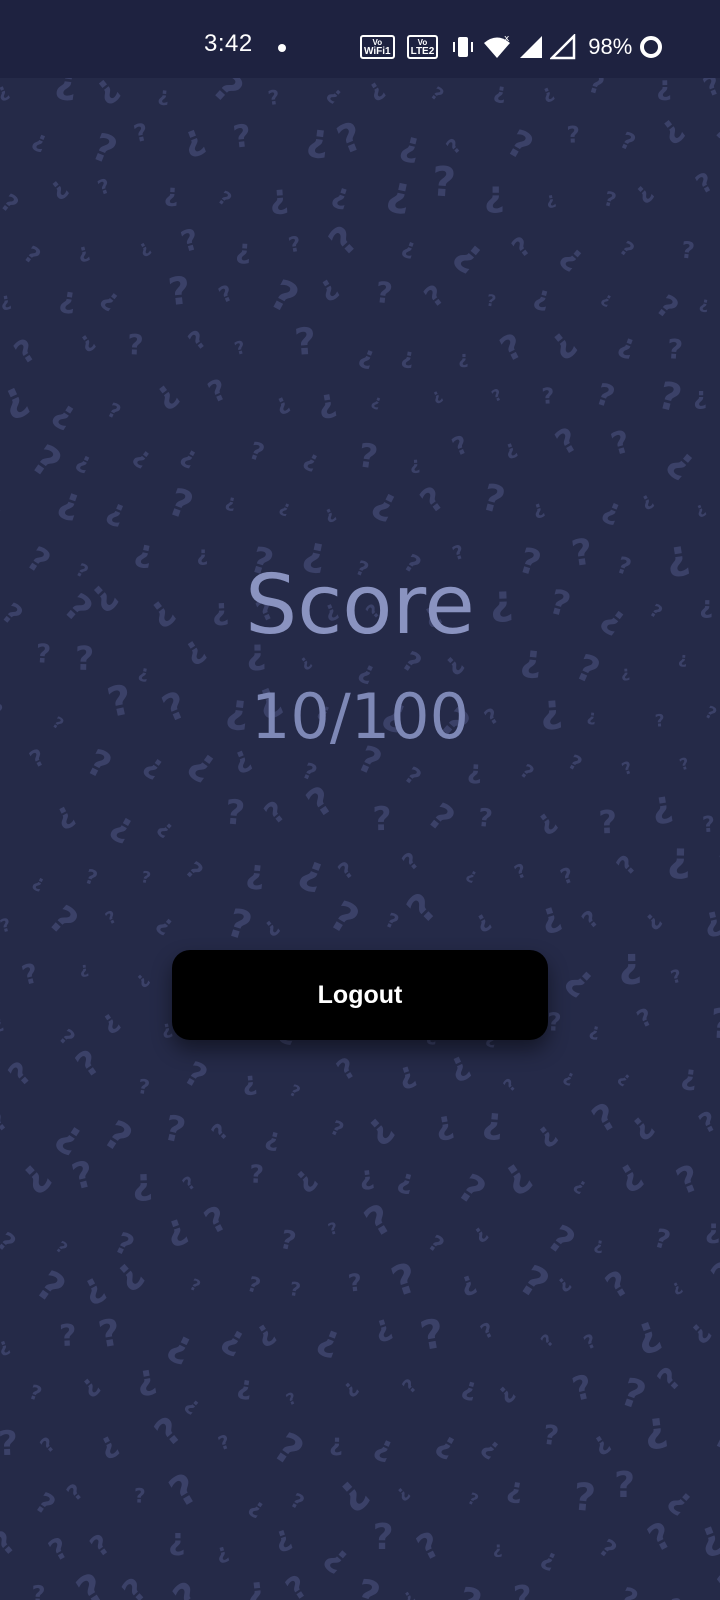 This screenshot has height=1600, width=720. What do you see at coordinates (360, 995) in the screenshot?
I see `logout-button: Logout` at bounding box center [360, 995].